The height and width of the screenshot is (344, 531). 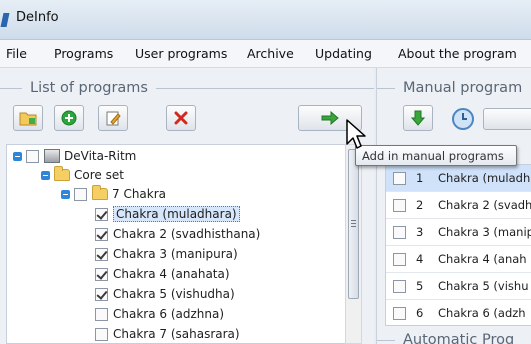 I want to click on arrow-down-icon, so click(x=418, y=118).